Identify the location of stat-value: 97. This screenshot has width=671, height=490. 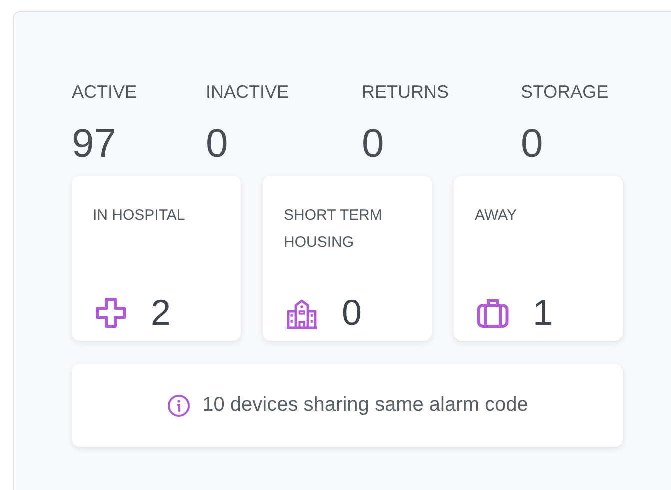
(95, 144).